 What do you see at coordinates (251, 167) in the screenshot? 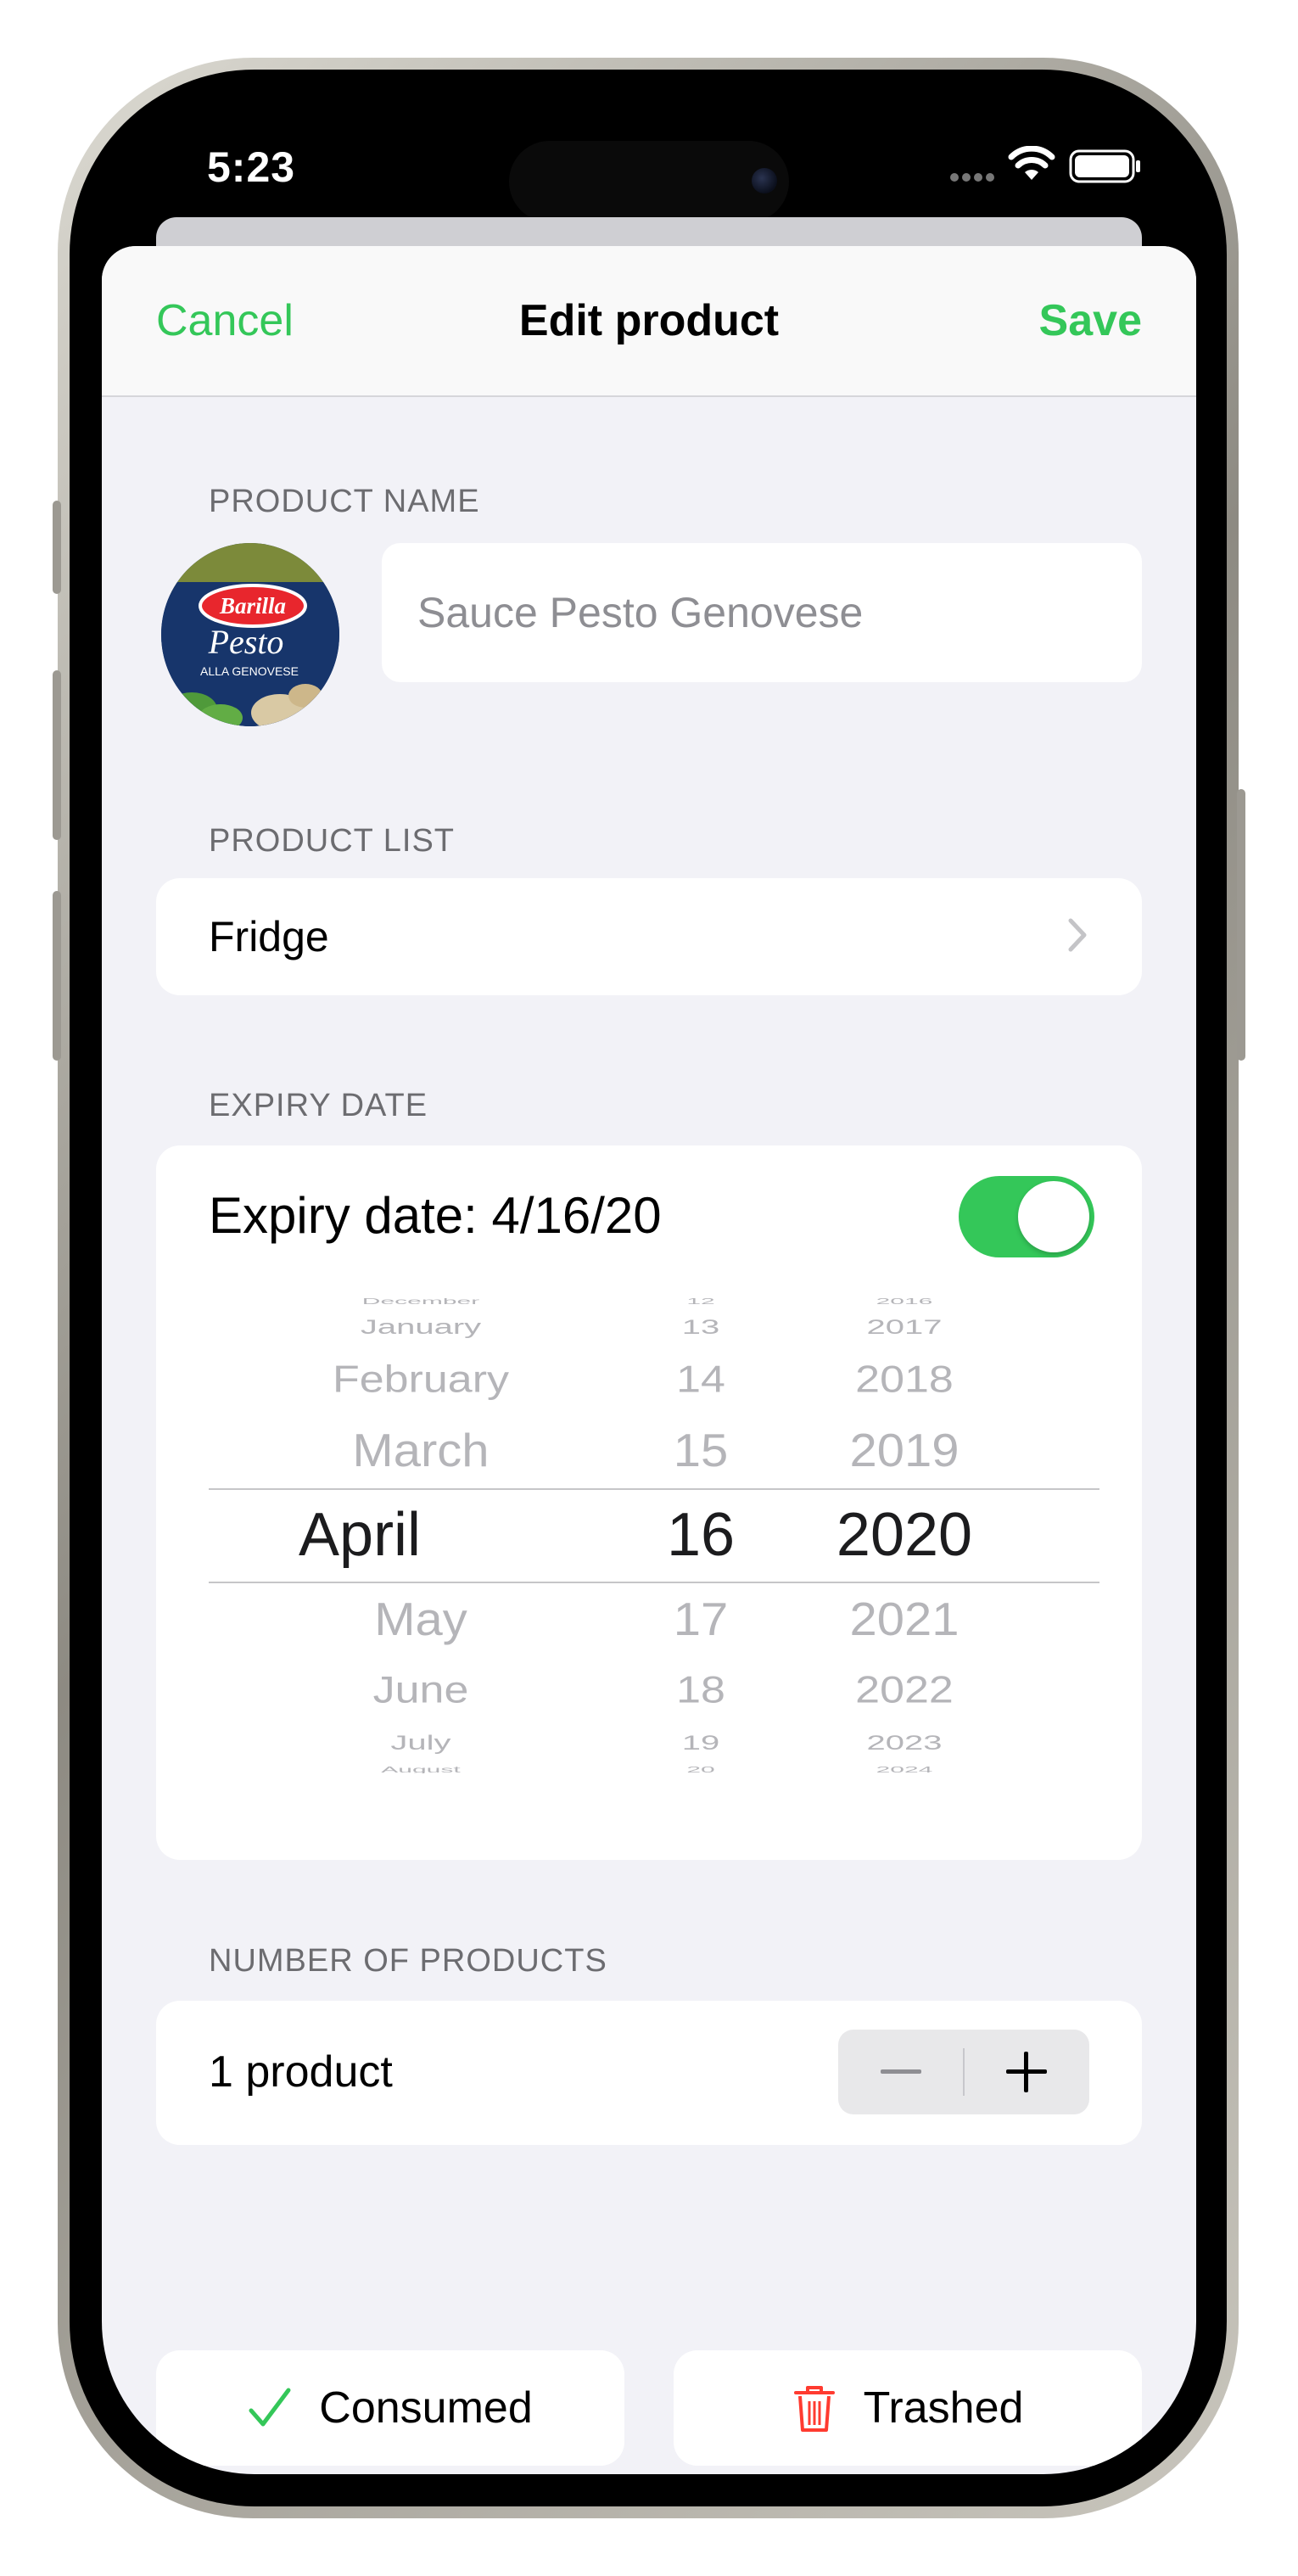
I see `status-time: 5:23` at bounding box center [251, 167].